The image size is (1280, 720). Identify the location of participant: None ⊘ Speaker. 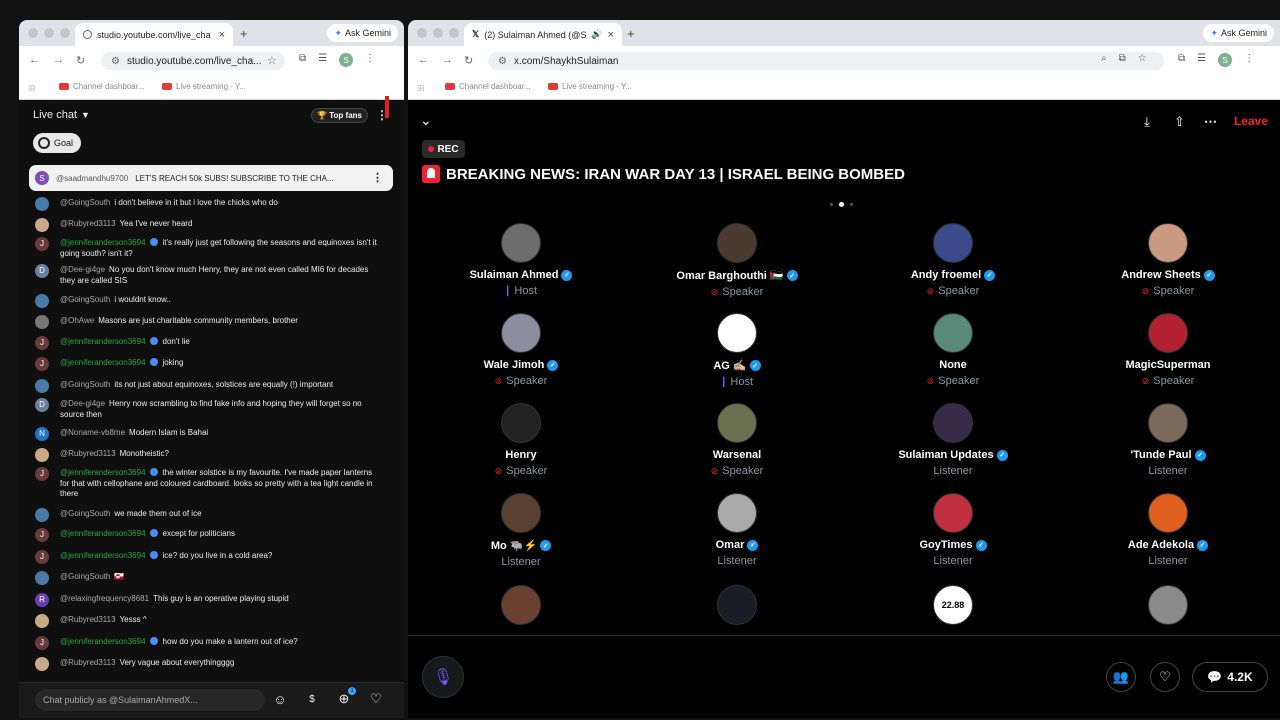
(953, 350).